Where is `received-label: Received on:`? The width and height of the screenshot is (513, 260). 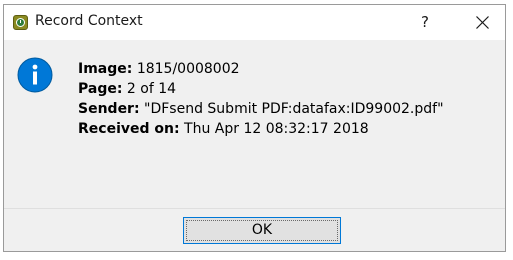
received-label: Received on: is located at coordinates (129, 129).